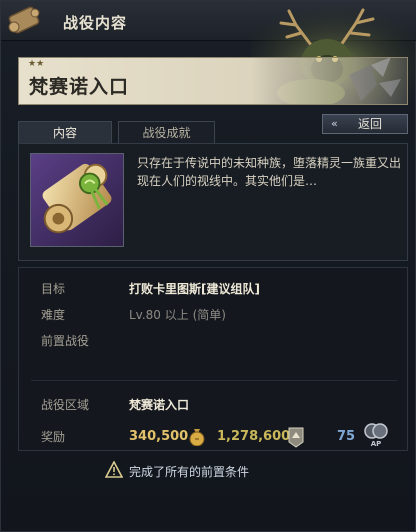 Image resolution: width=416 pixels, height=532 pixels. I want to click on region-value: 梵赛诺入口, so click(159, 405).